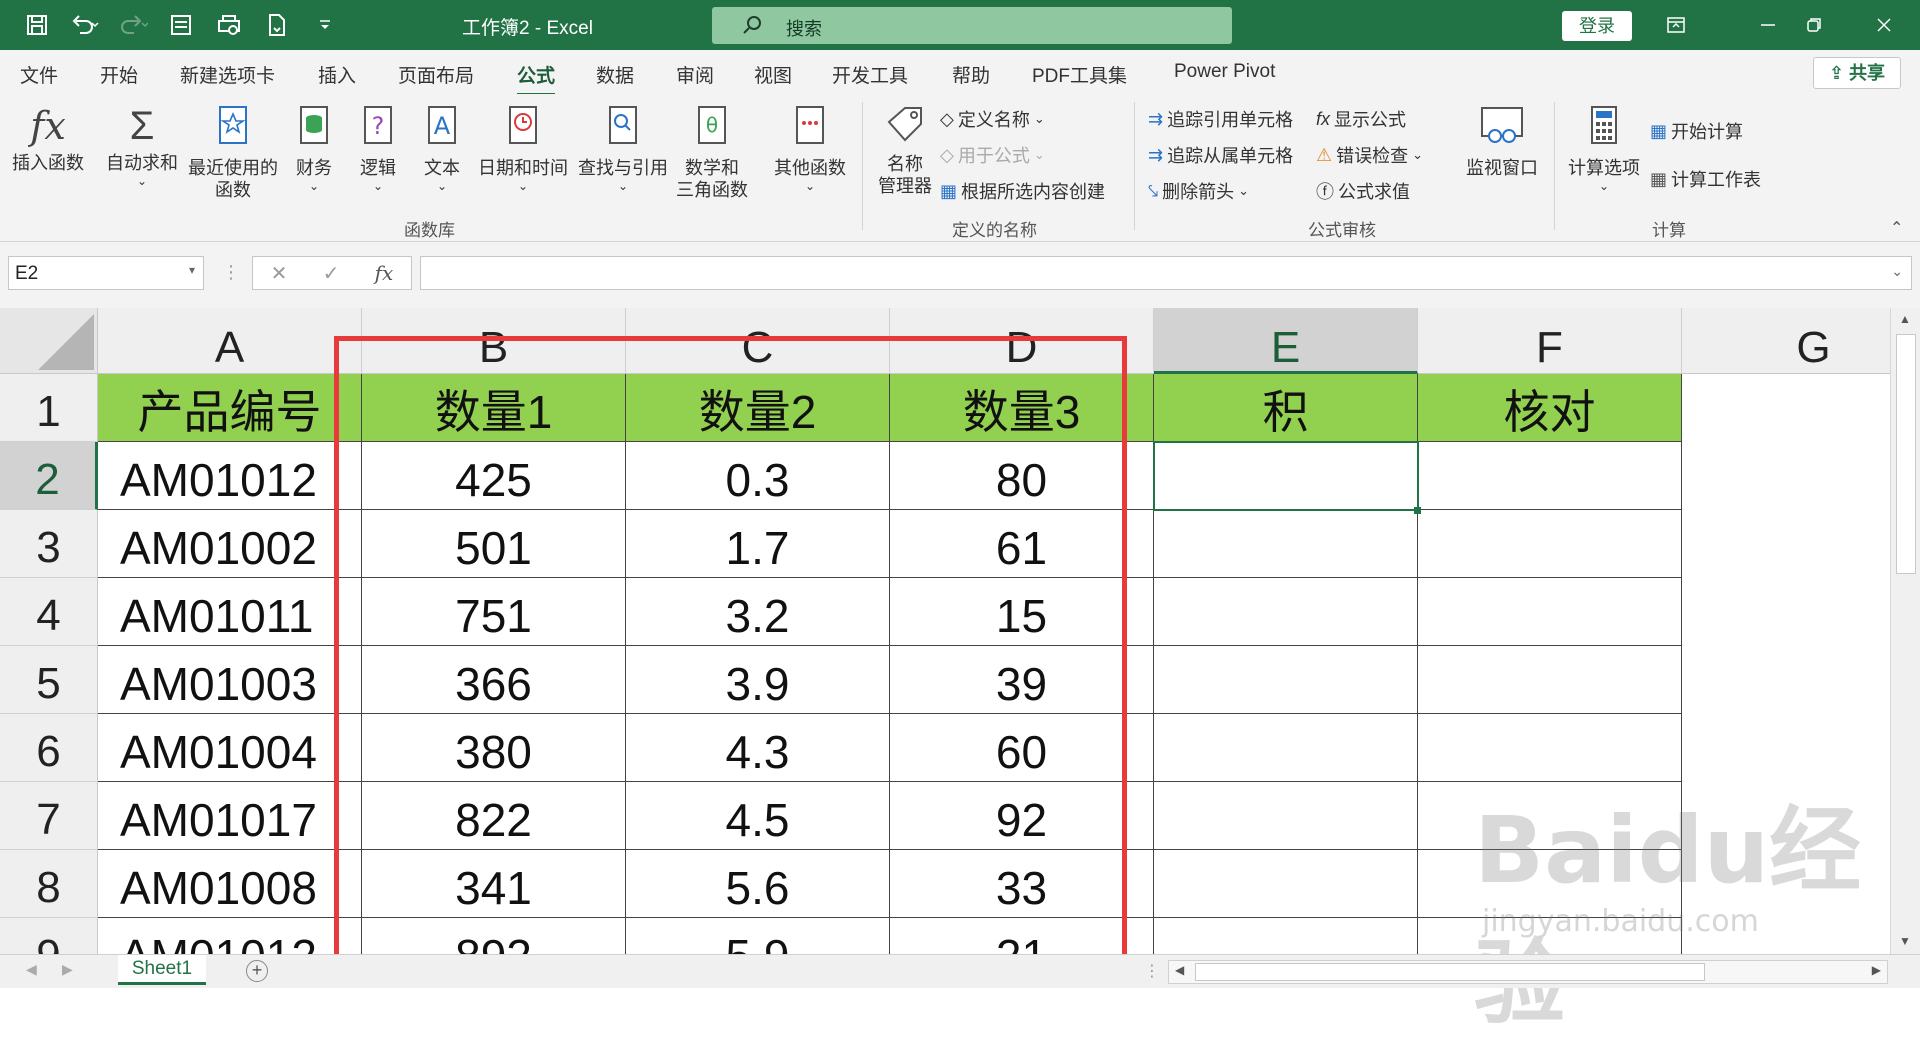 The height and width of the screenshot is (1042, 1920). Describe the element at coordinates (1079, 74) in the screenshot. I see `tab-pdf-tools: PDF工具集` at that location.